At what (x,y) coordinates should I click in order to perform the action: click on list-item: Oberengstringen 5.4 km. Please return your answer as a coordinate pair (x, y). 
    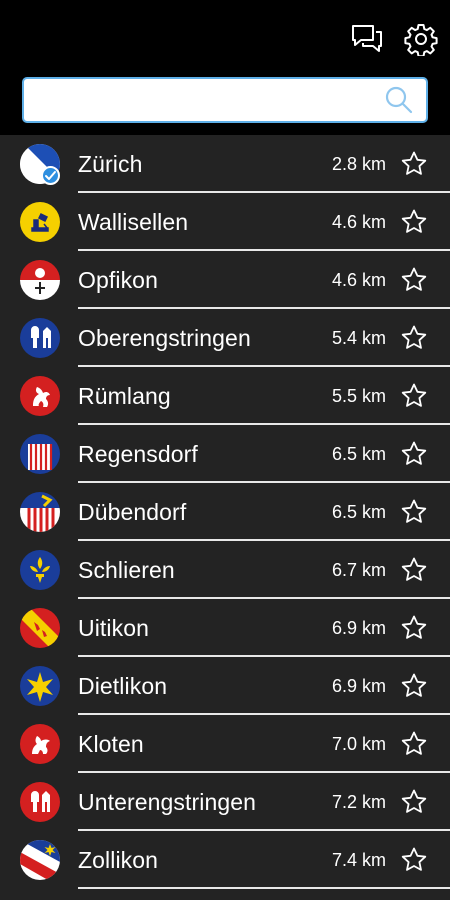
    Looking at the image, I should click on (225, 338).